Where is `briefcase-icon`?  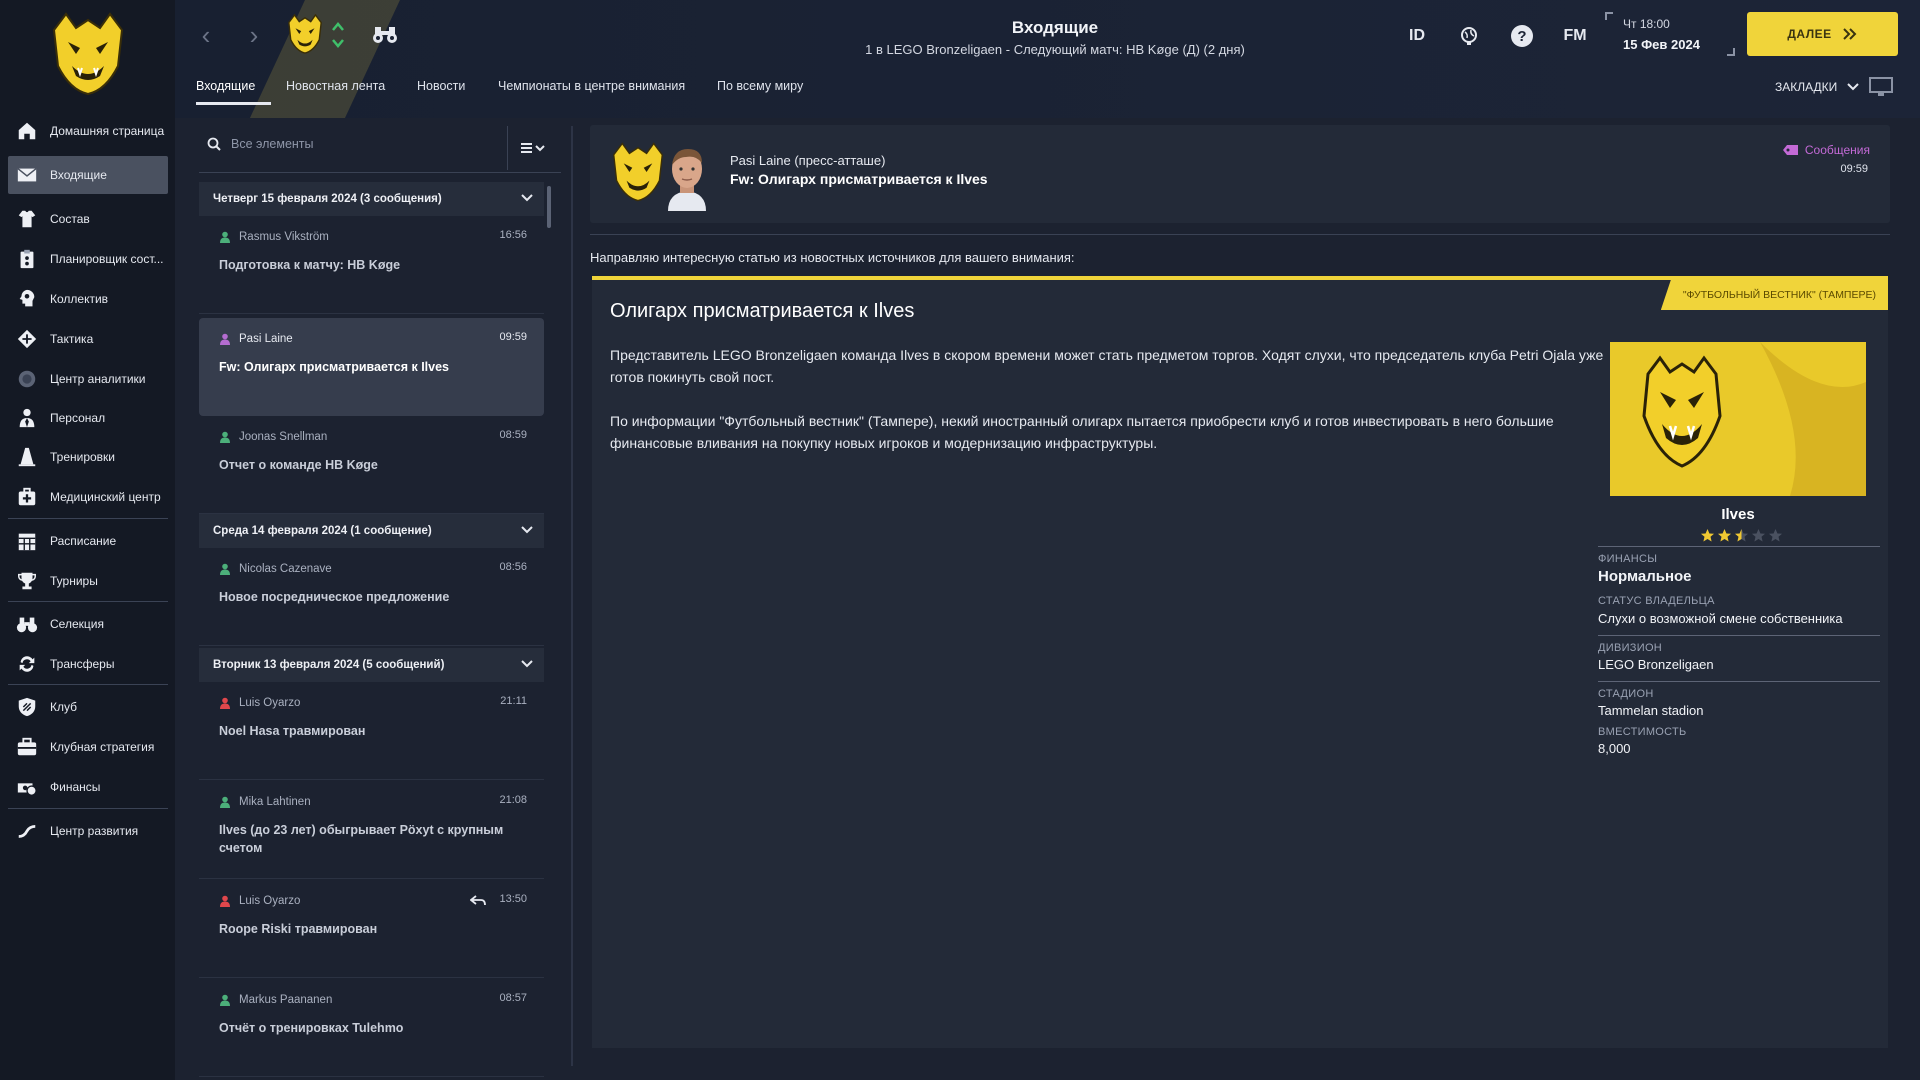 briefcase-icon is located at coordinates (27, 747).